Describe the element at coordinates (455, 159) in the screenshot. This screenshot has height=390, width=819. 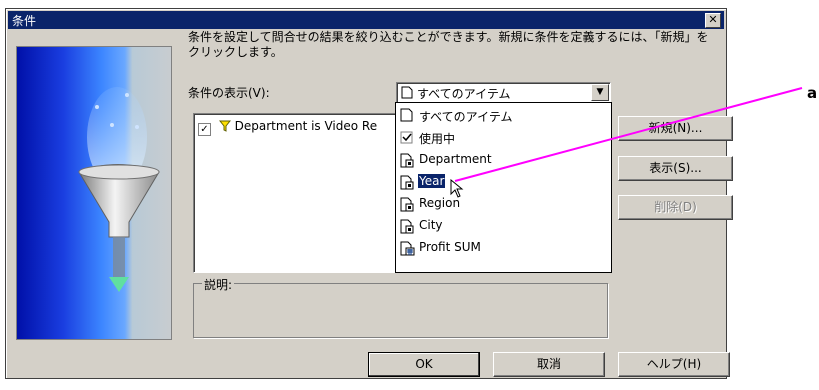
I see `dropdown-item-label: Department` at that location.